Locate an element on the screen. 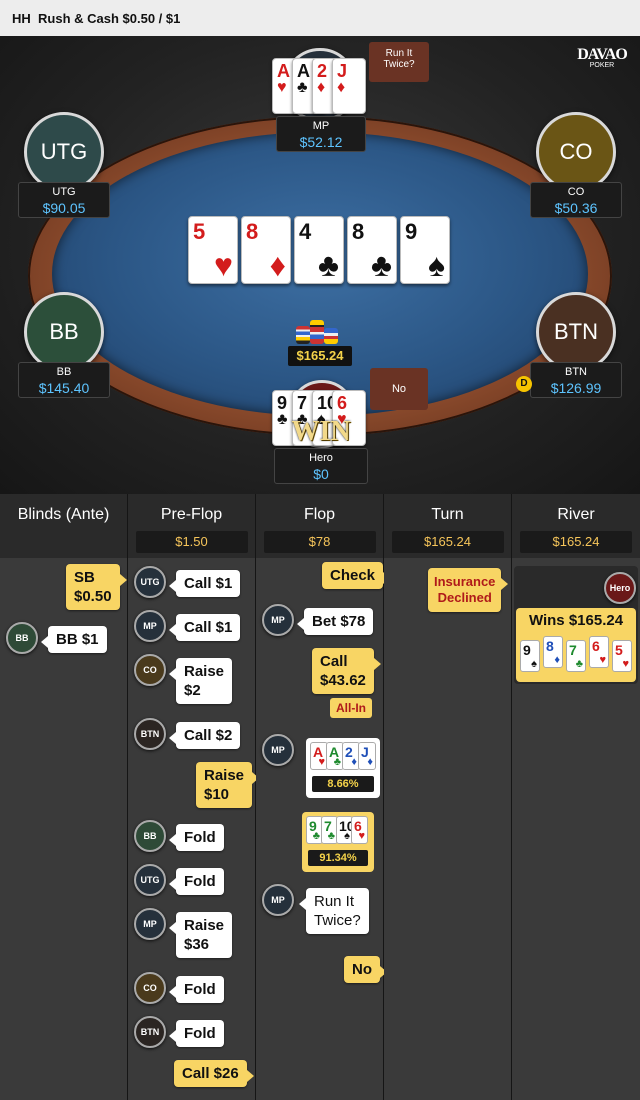 The width and height of the screenshot is (640, 1100). mp-hole-cards: A ♥ A ♣ 2 ♦ J ♦ is located at coordinates (322, 88).